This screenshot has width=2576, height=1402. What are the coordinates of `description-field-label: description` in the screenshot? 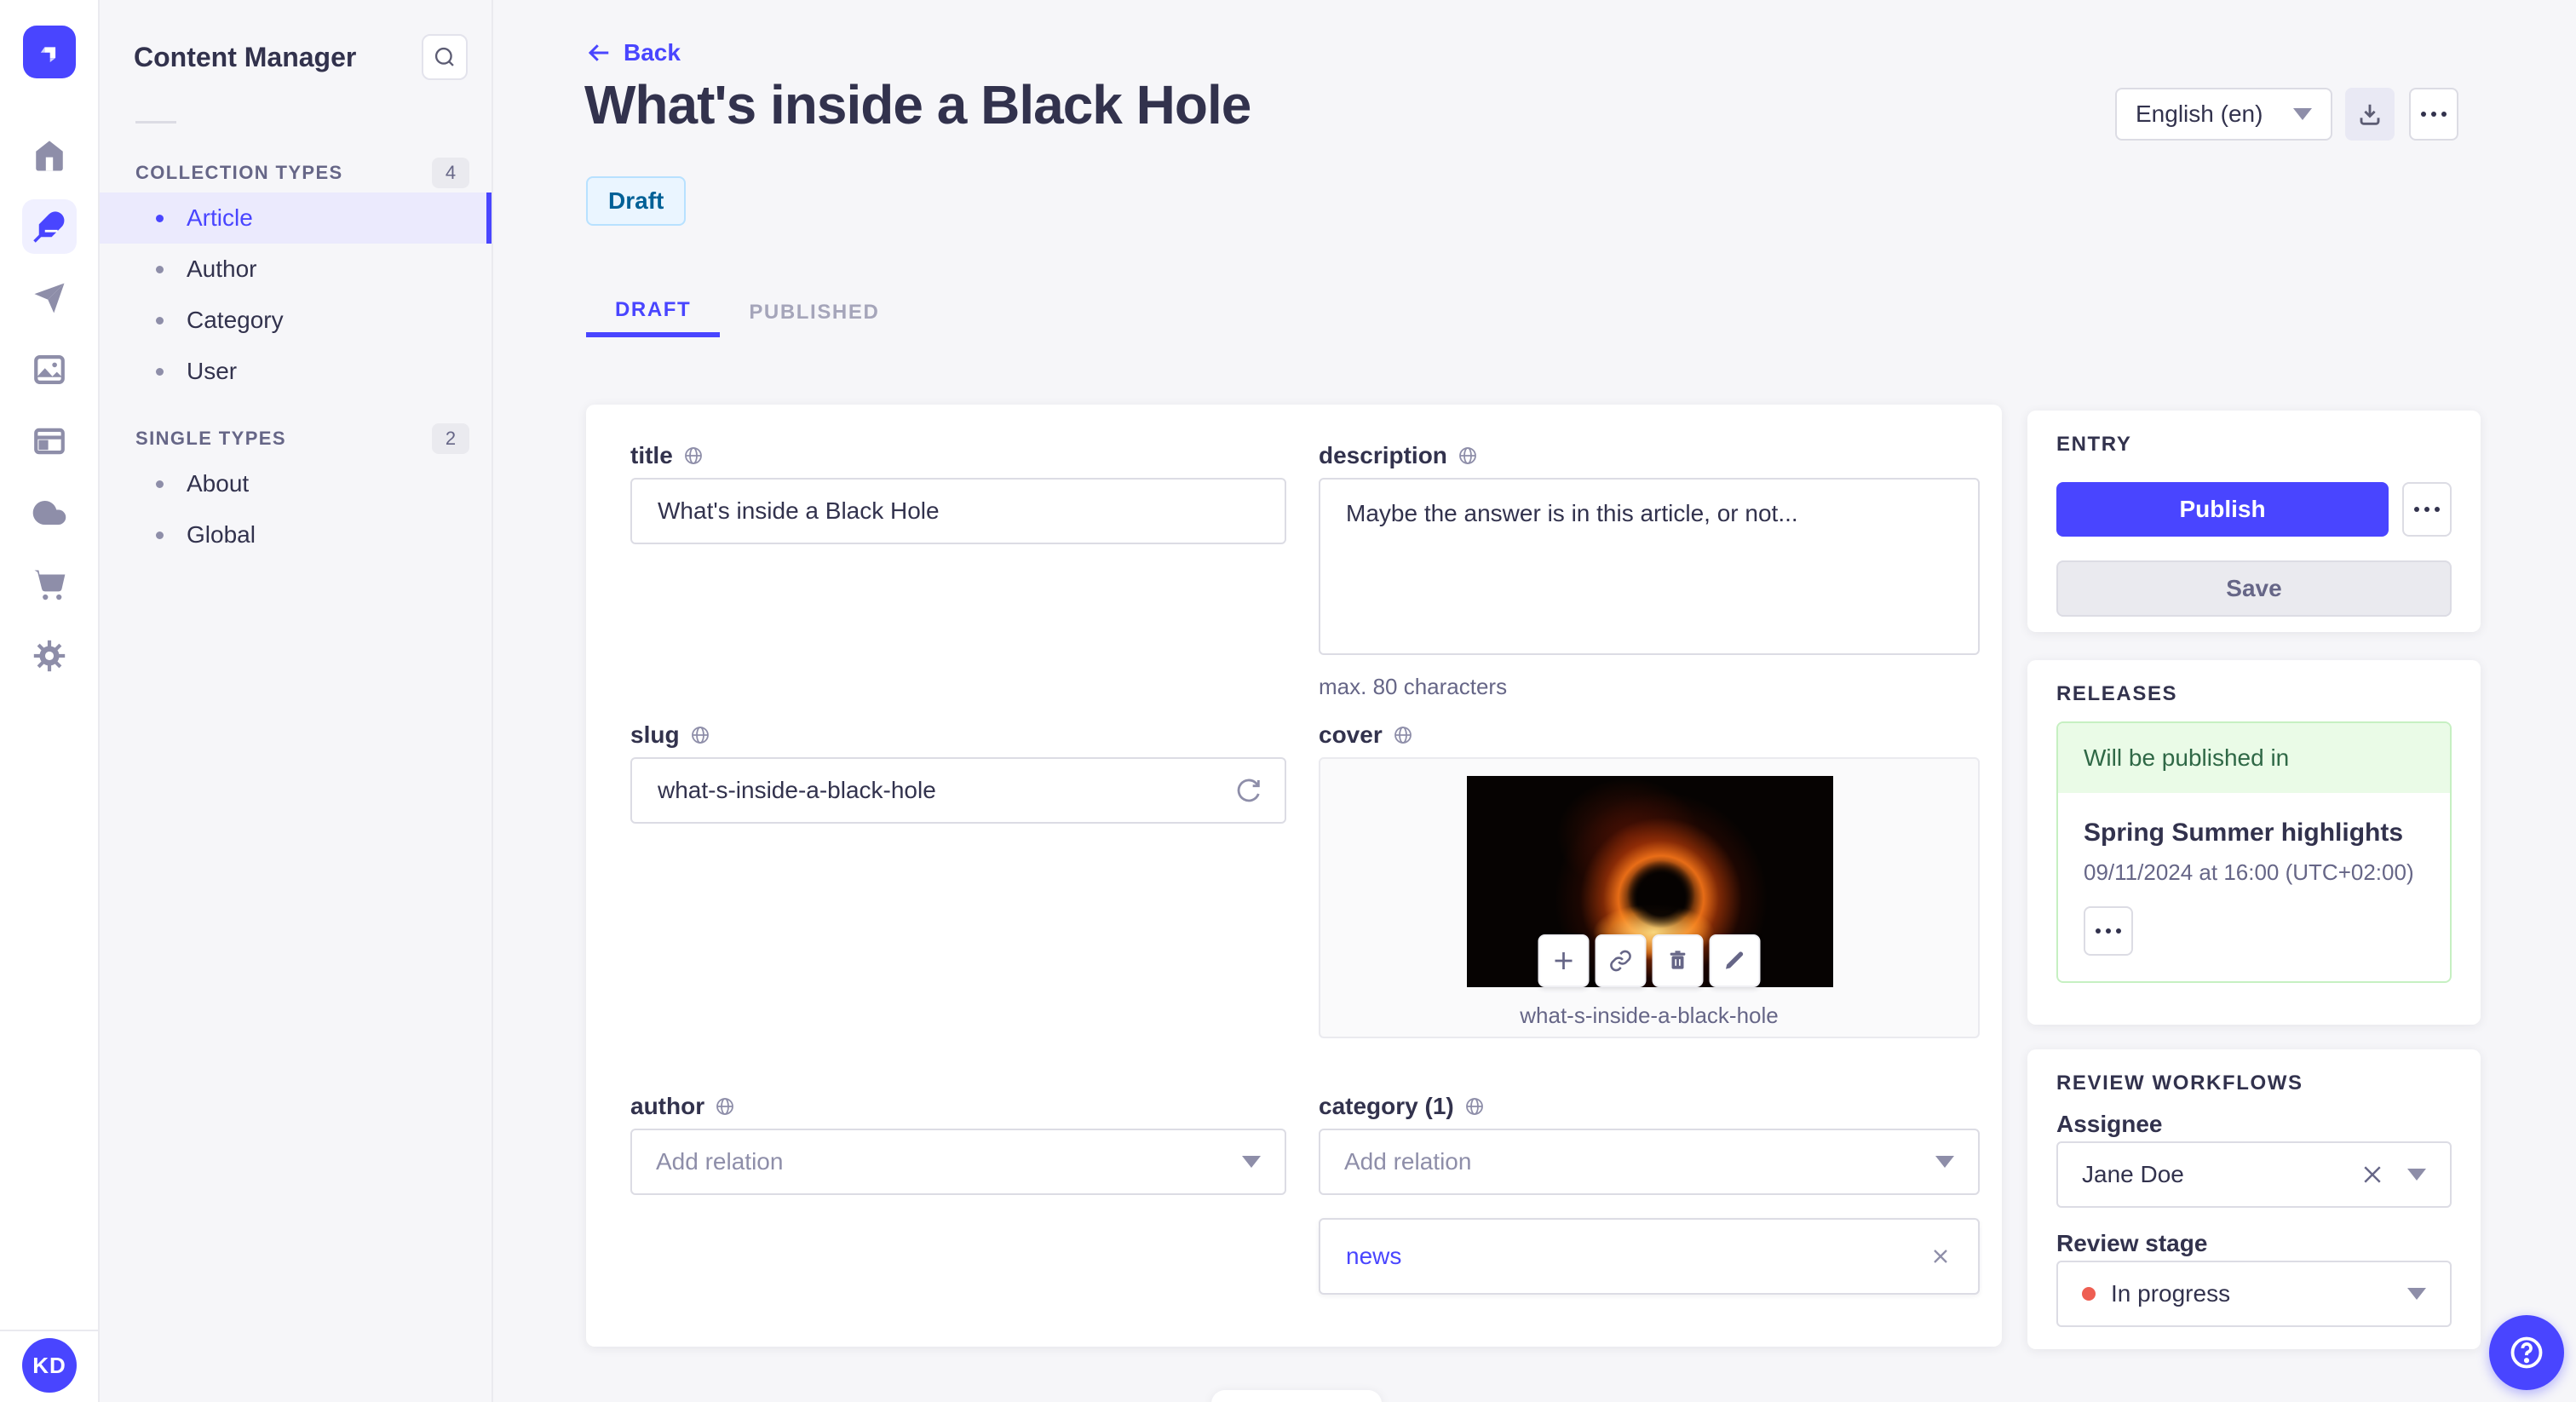 It's located at (1399, 455).